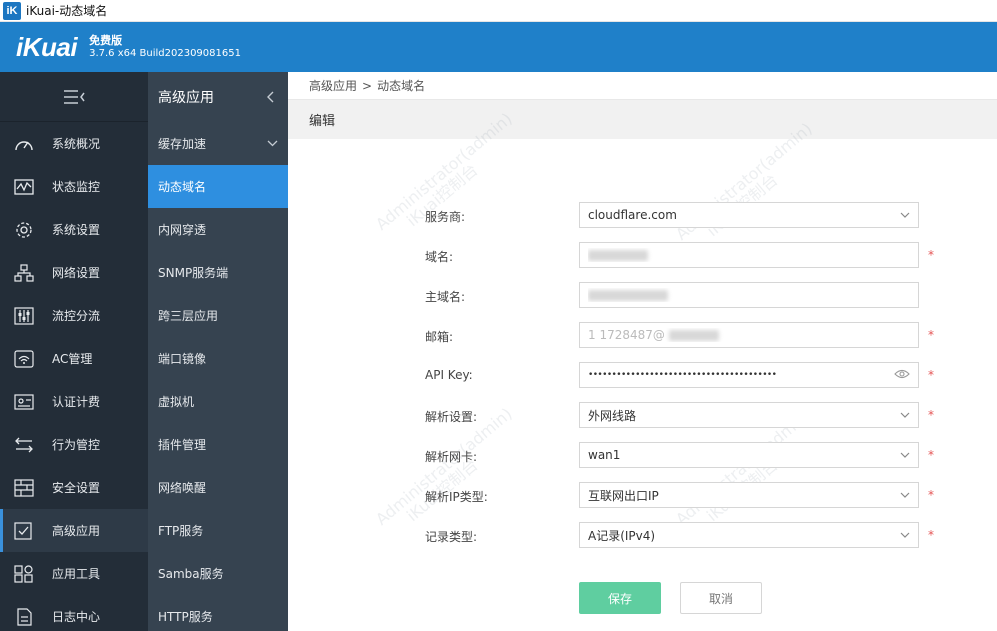 The image size is (997, 631). Describe the element at coordinates (604, 455) in the screenshot. I see `nic-value: wan1` at that location.